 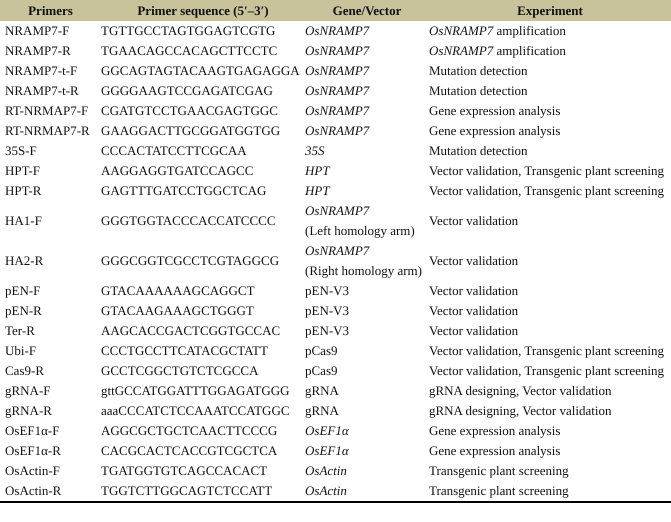 I want to click on table-cell: GAGTTTGATCCTGGCTCAG, so click(x=183, y=190).